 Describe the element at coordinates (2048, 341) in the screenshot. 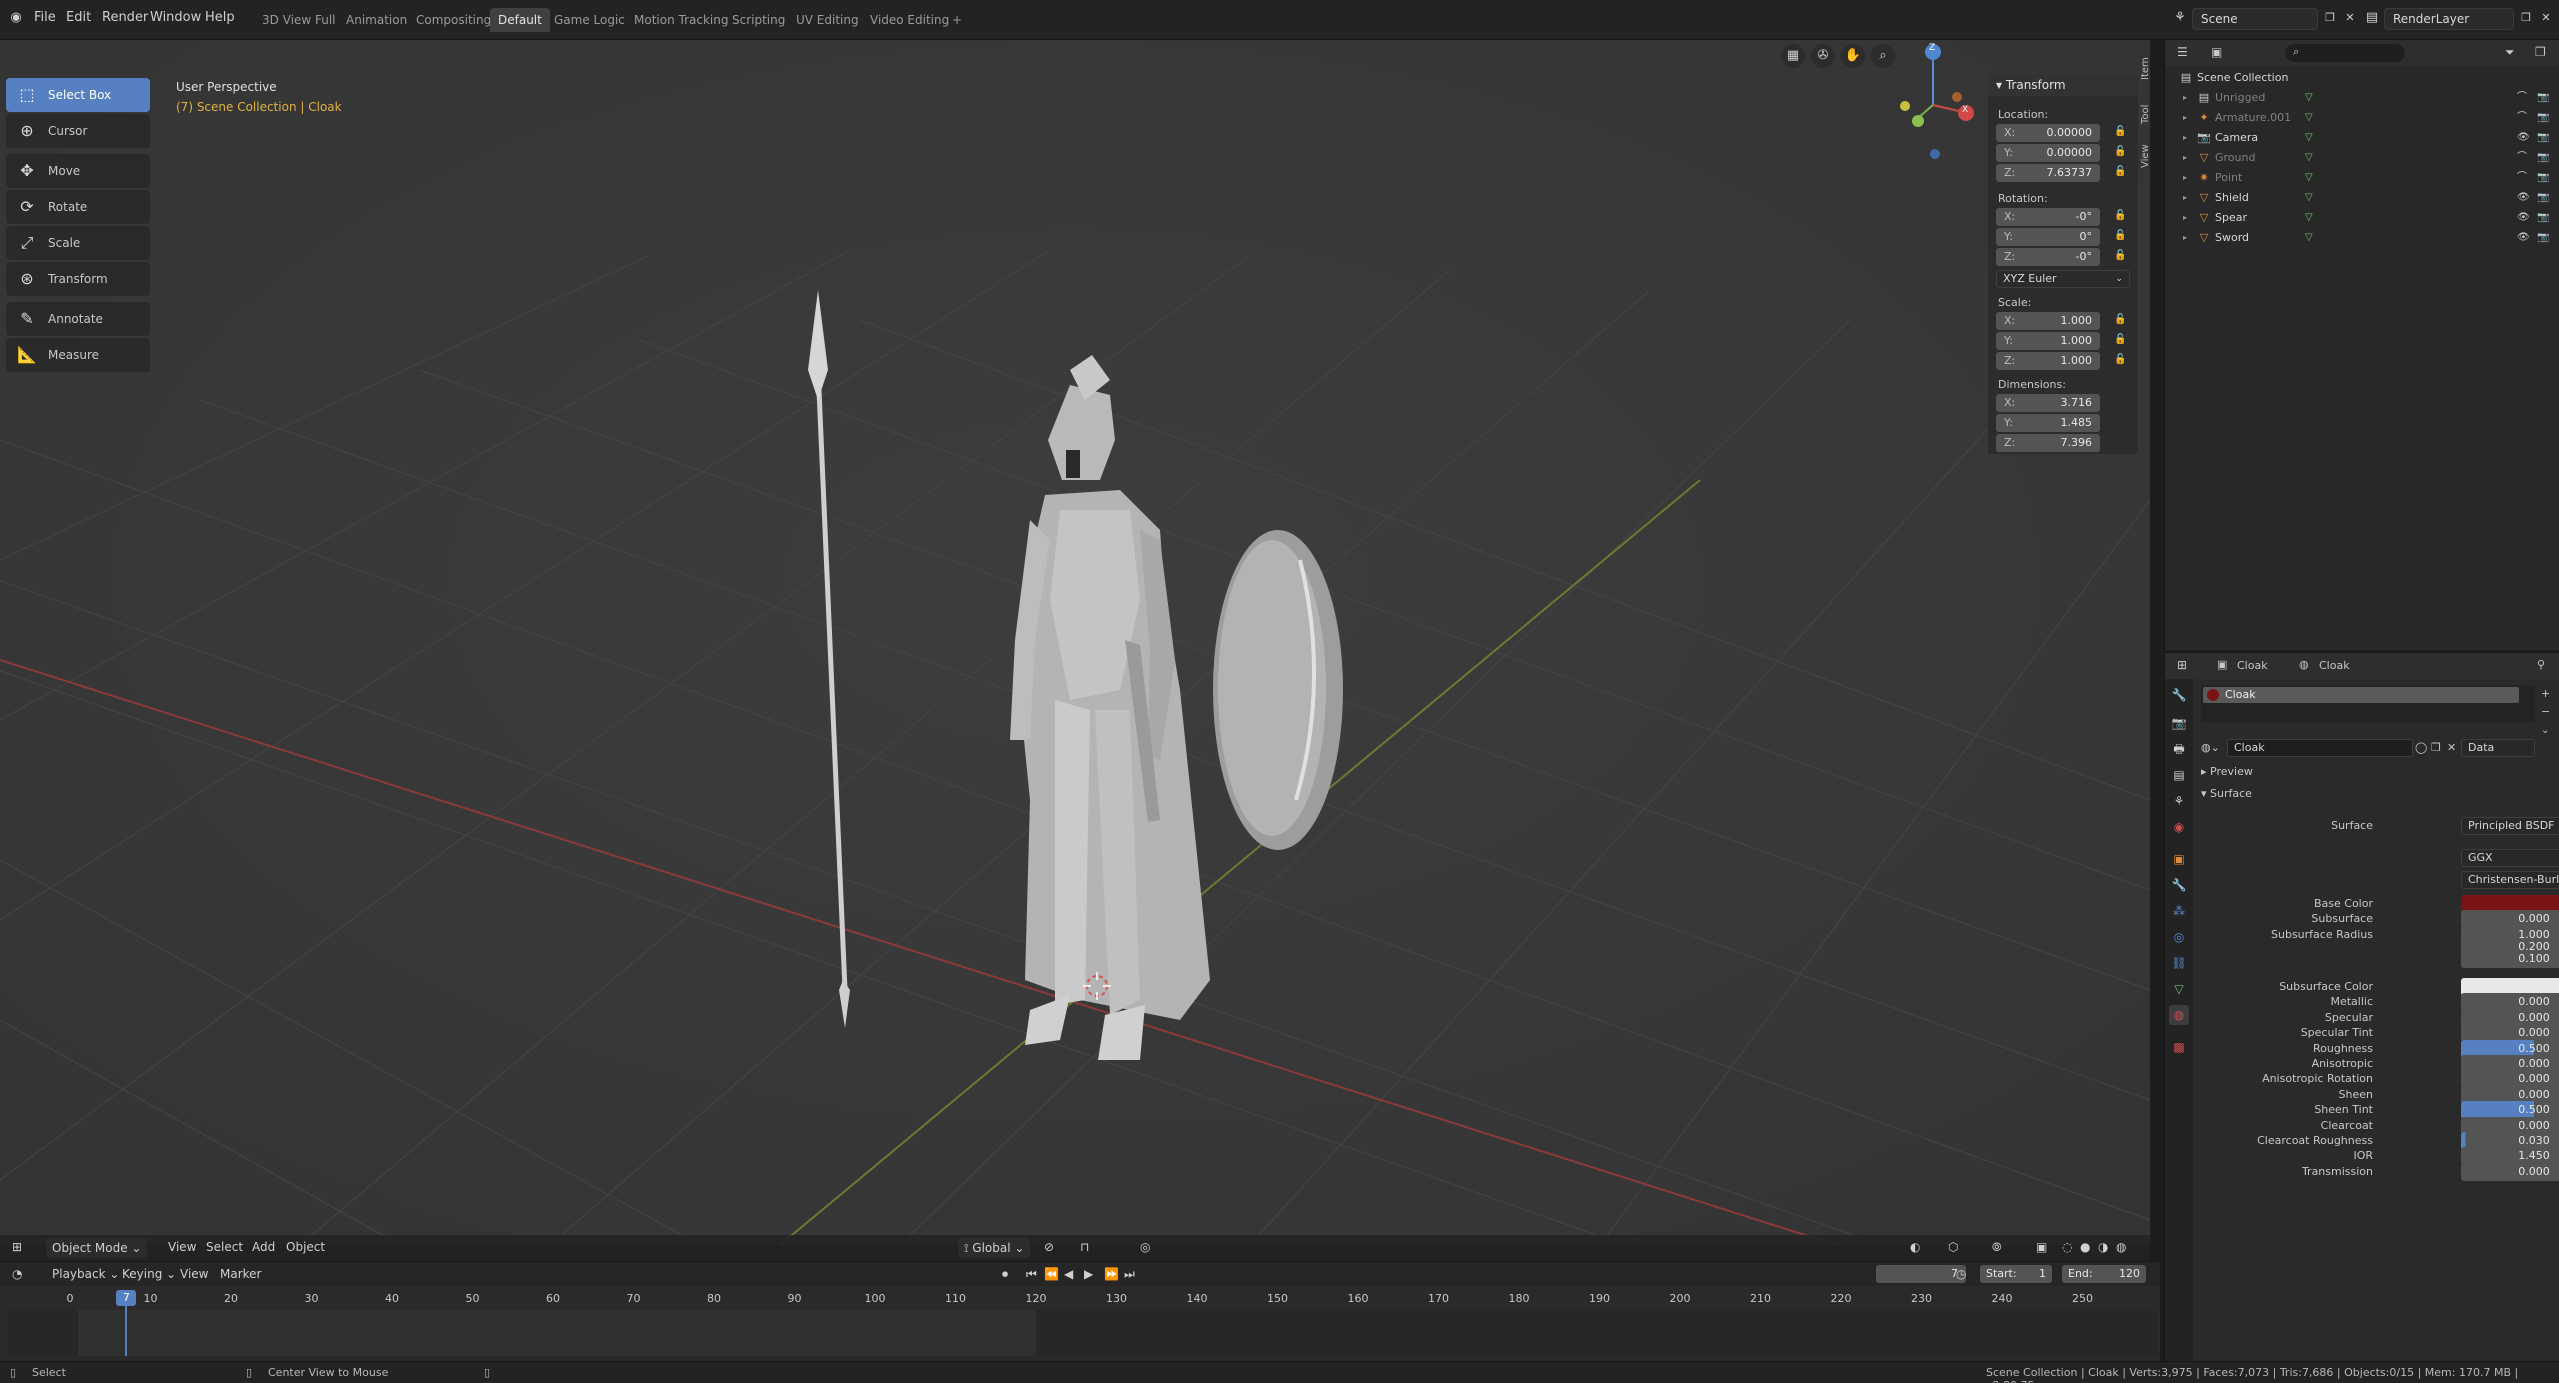

I see `scale-y-field: Y: 1.000` at that location.